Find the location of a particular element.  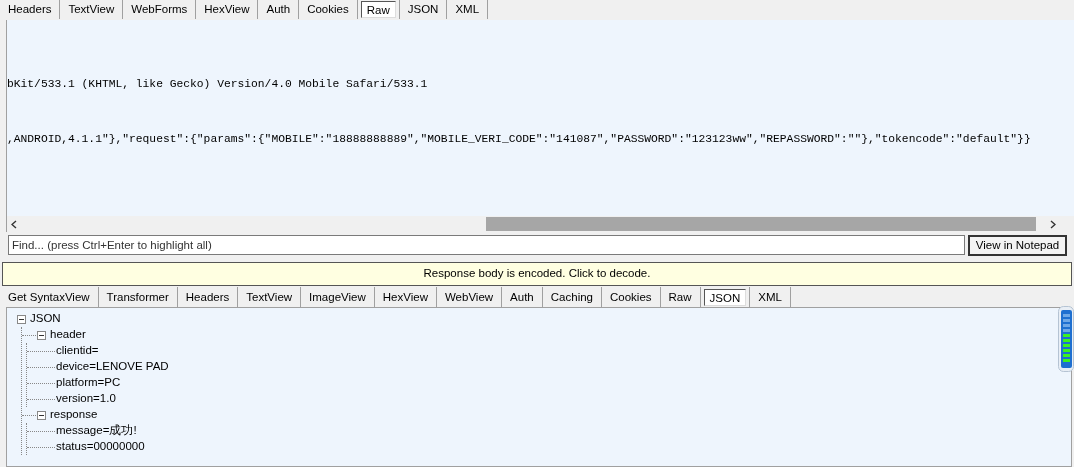

scrollbar-thumb is located at coordinates (761, 224).